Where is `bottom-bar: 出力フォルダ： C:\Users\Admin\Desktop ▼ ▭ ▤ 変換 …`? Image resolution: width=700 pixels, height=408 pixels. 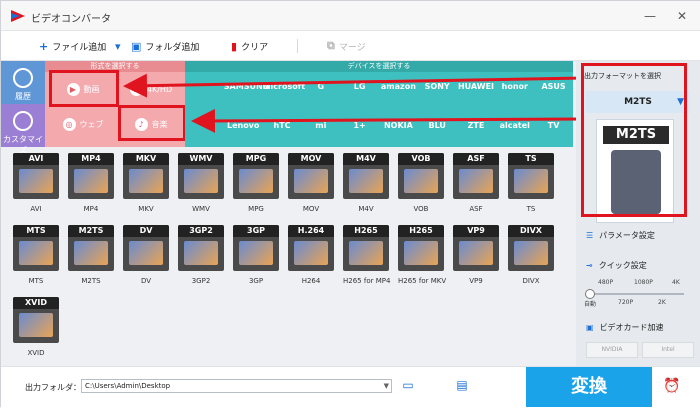
bottom-bar: 出力フォルダ： C:\Users\Admin\Desktop ▼ ▭ ▤ 変換 … is located at coordinates (350, 387).